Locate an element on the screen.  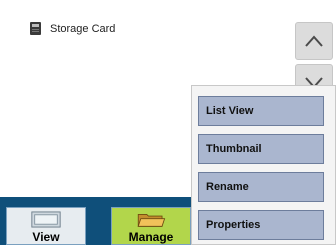
menu-item-list-view: List View is located at coordinates (261, 111).